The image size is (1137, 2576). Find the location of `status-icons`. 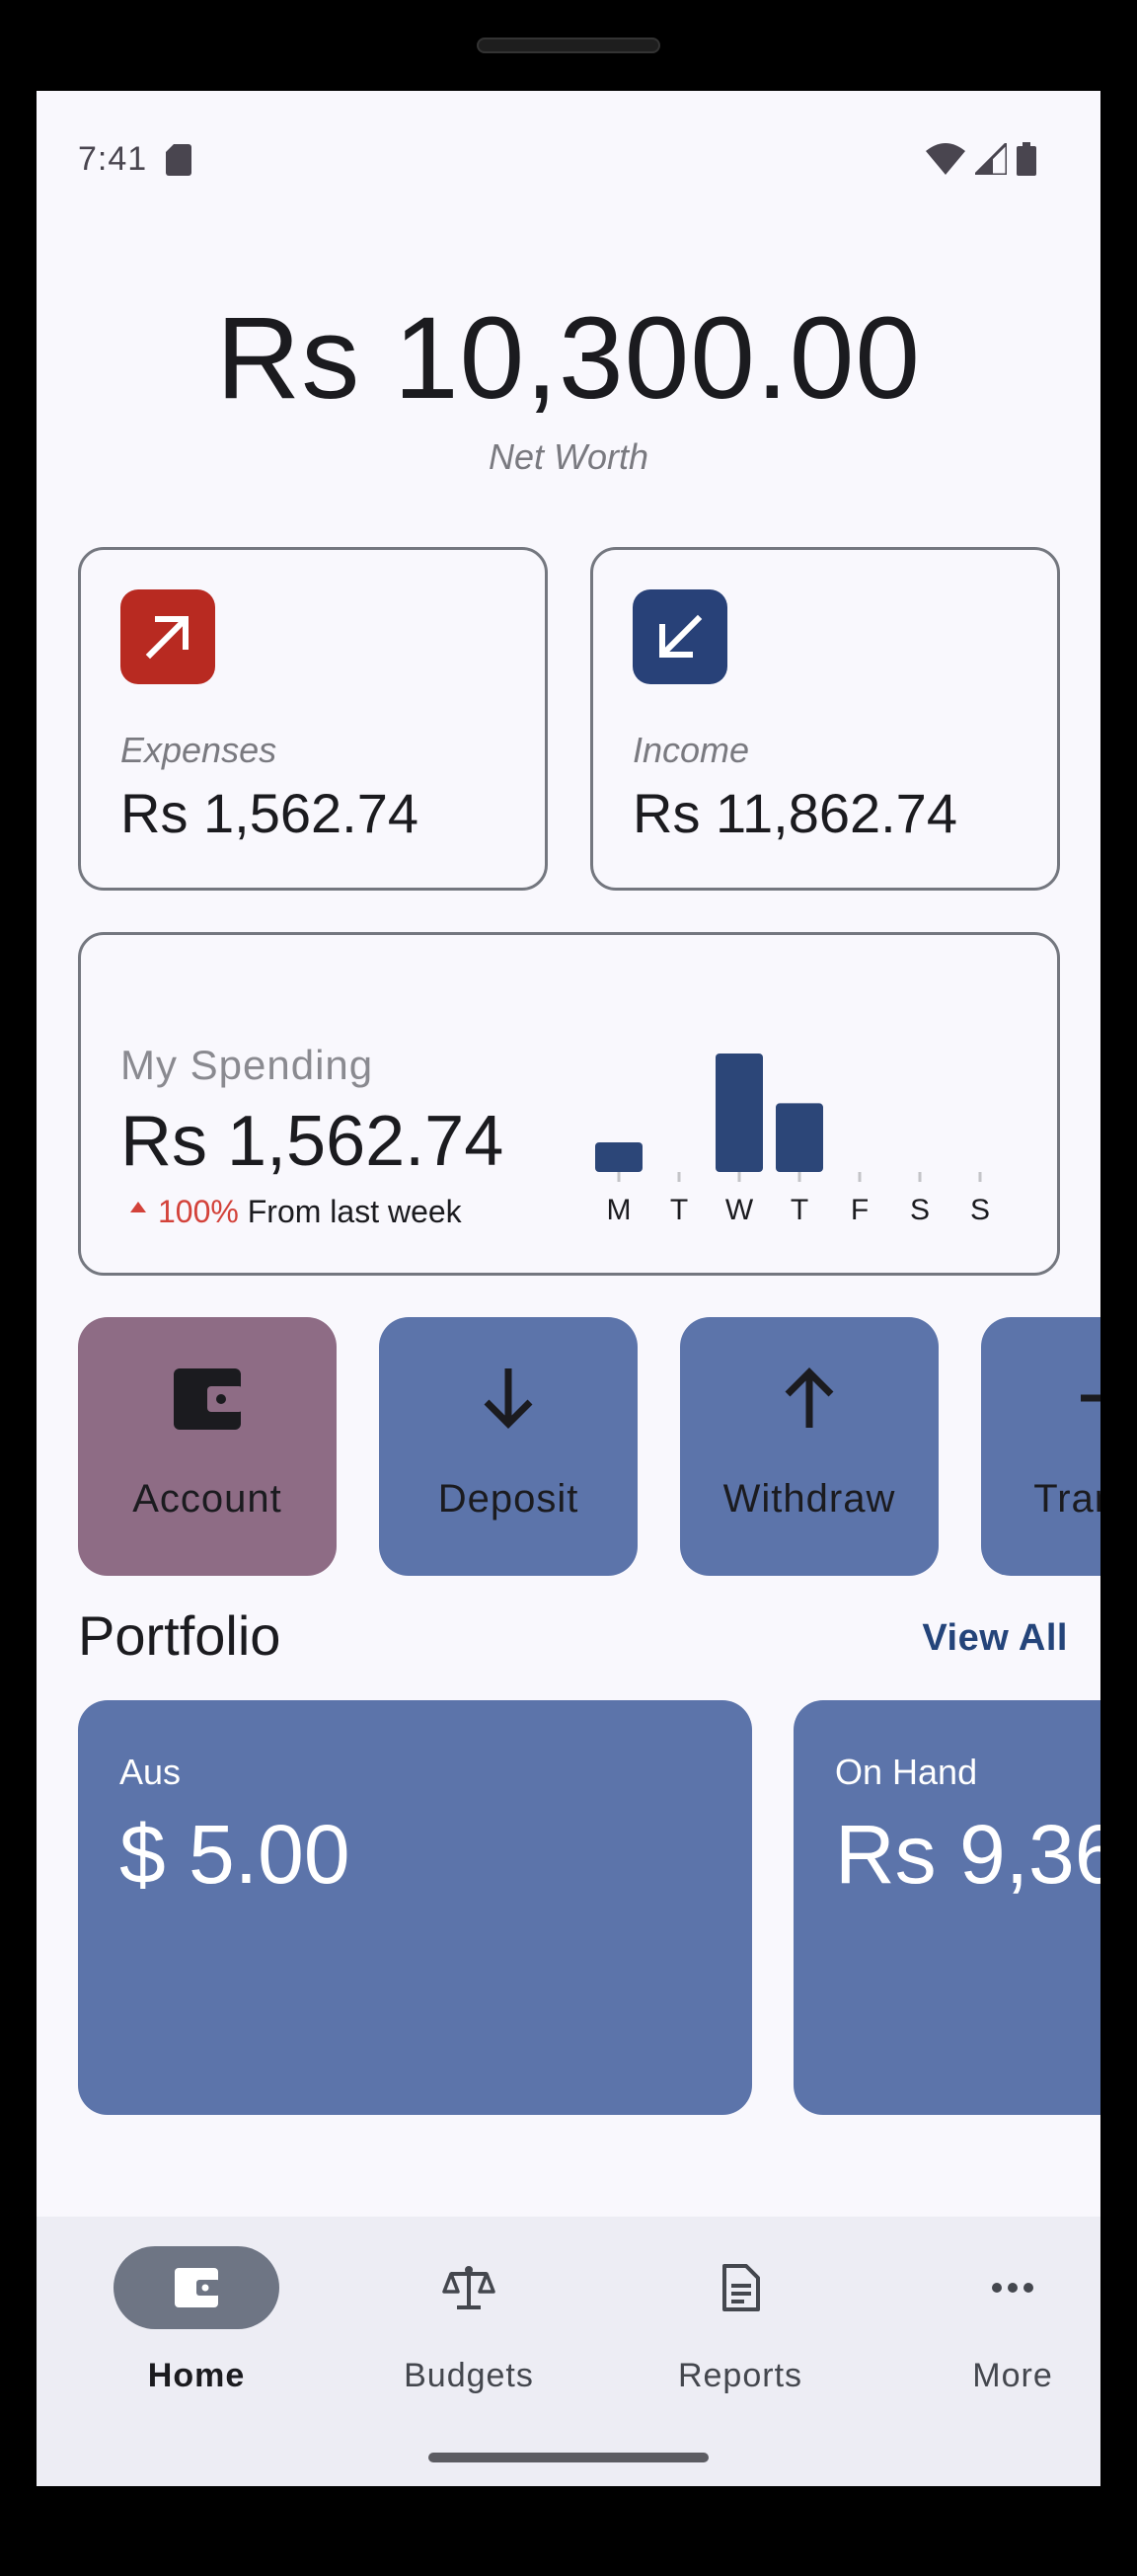

status-icons is located at coordinates (981, 159).